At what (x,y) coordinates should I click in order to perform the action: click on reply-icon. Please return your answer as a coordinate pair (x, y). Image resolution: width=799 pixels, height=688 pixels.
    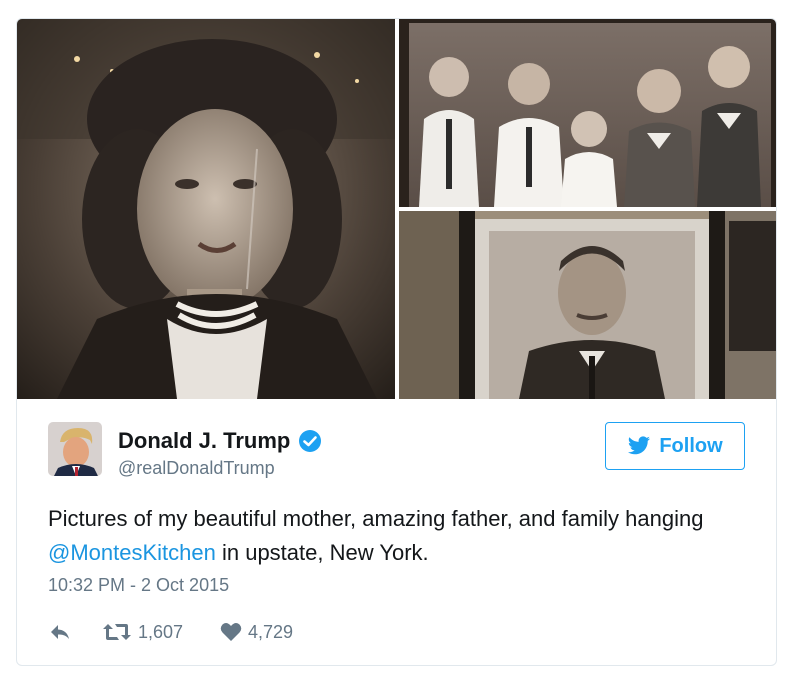
    Looking at the image, I should click on (60, 632).